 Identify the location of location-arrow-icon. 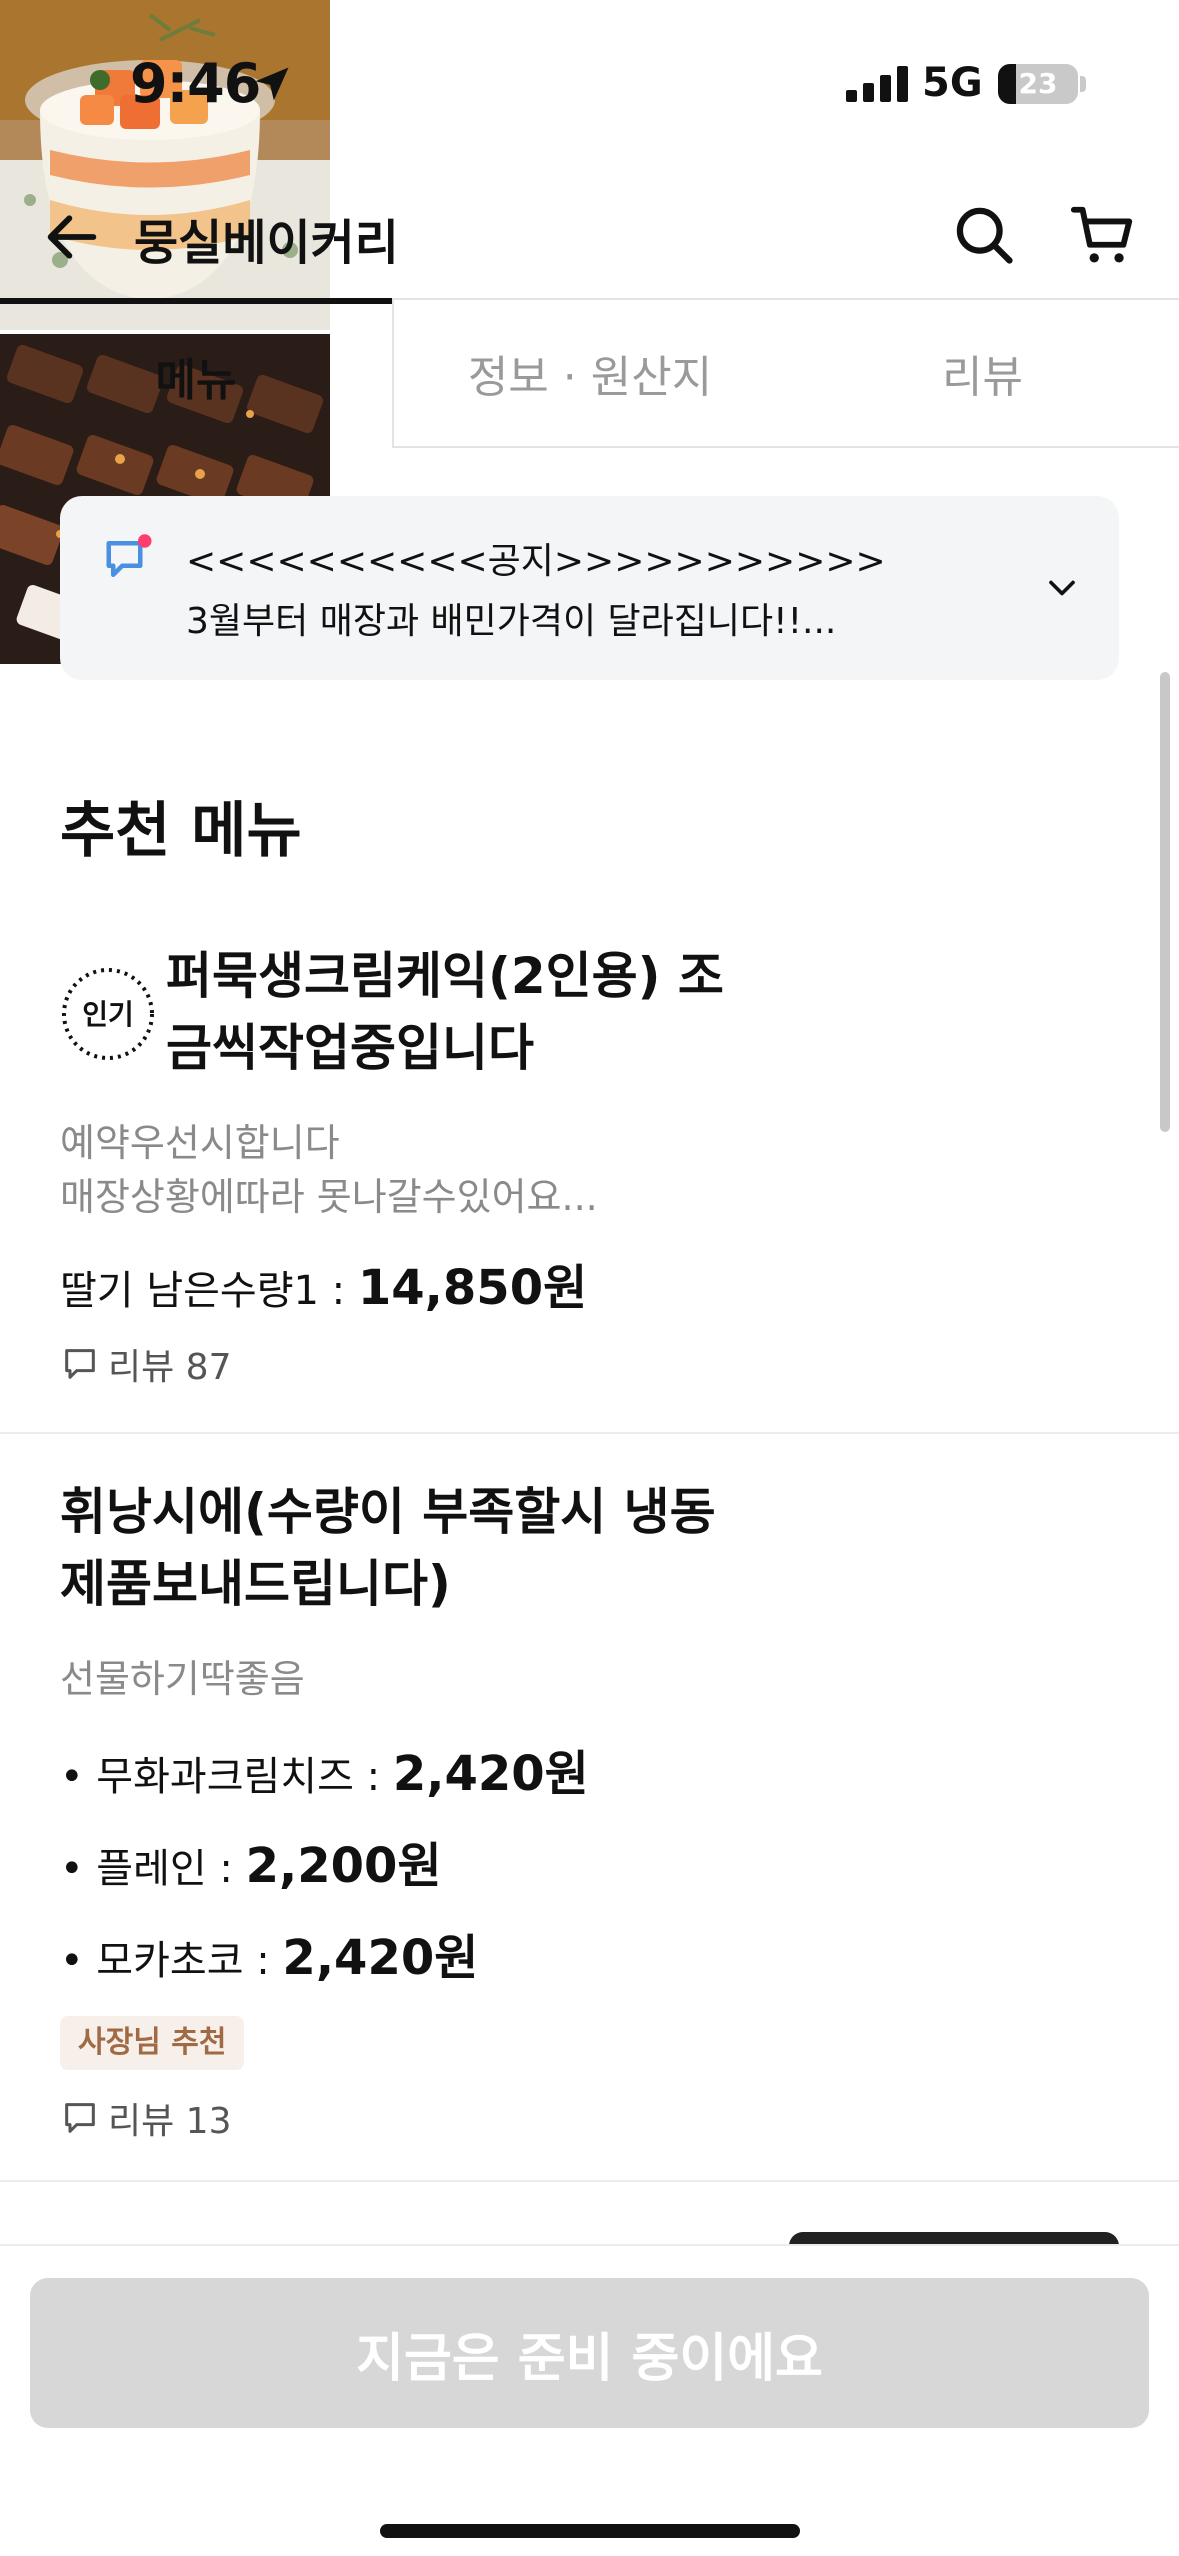
(272, 84).